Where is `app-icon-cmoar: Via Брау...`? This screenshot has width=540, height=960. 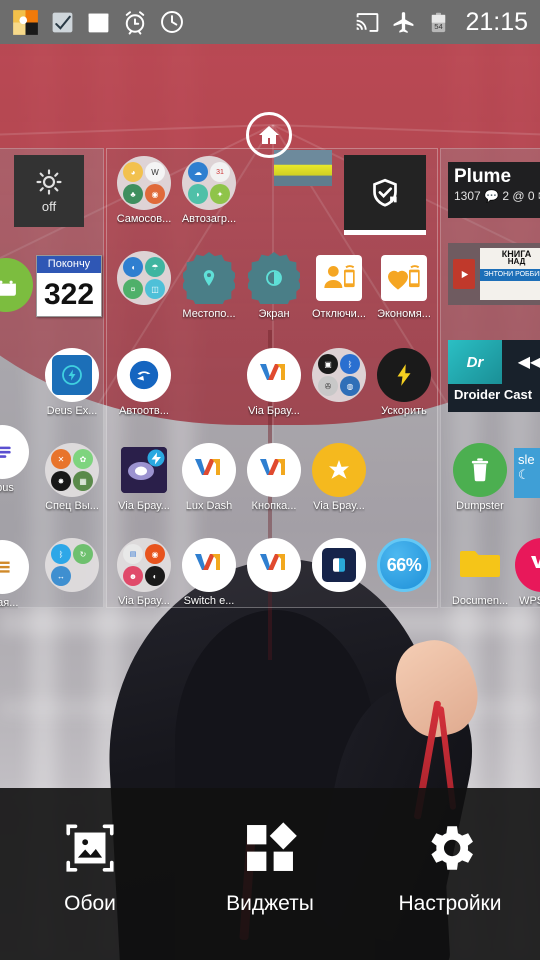
app-icon-cmoar: Via Брау... is located at coordinates (144, 478).